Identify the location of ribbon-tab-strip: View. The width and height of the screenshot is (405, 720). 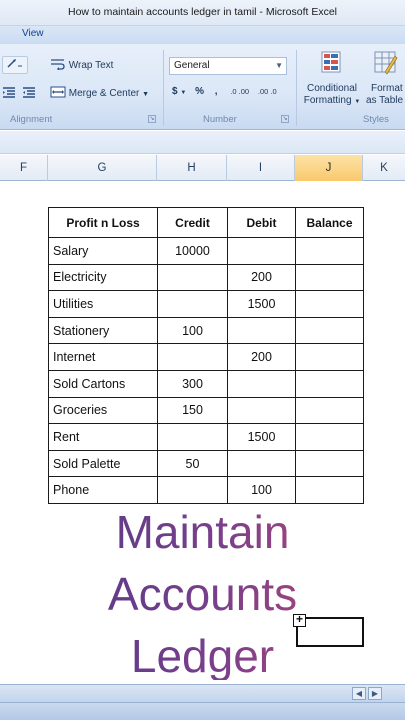
(202, 35).